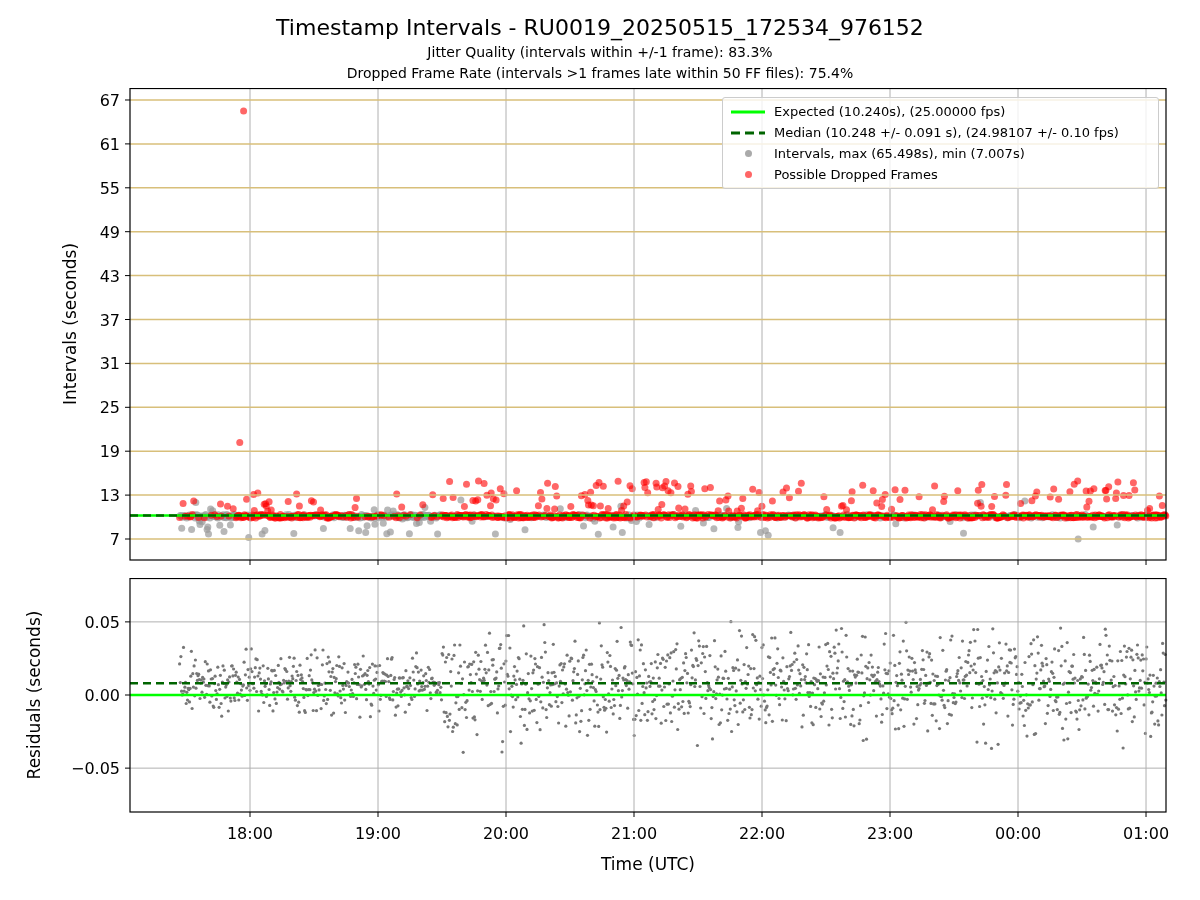 Image resolution: width=1200 pixels, height=900 pixels. What do you see at coordinates (95, 769) in the screenshot?
I see `y-tick-label: −0.05` at bounding box center [95, 769].